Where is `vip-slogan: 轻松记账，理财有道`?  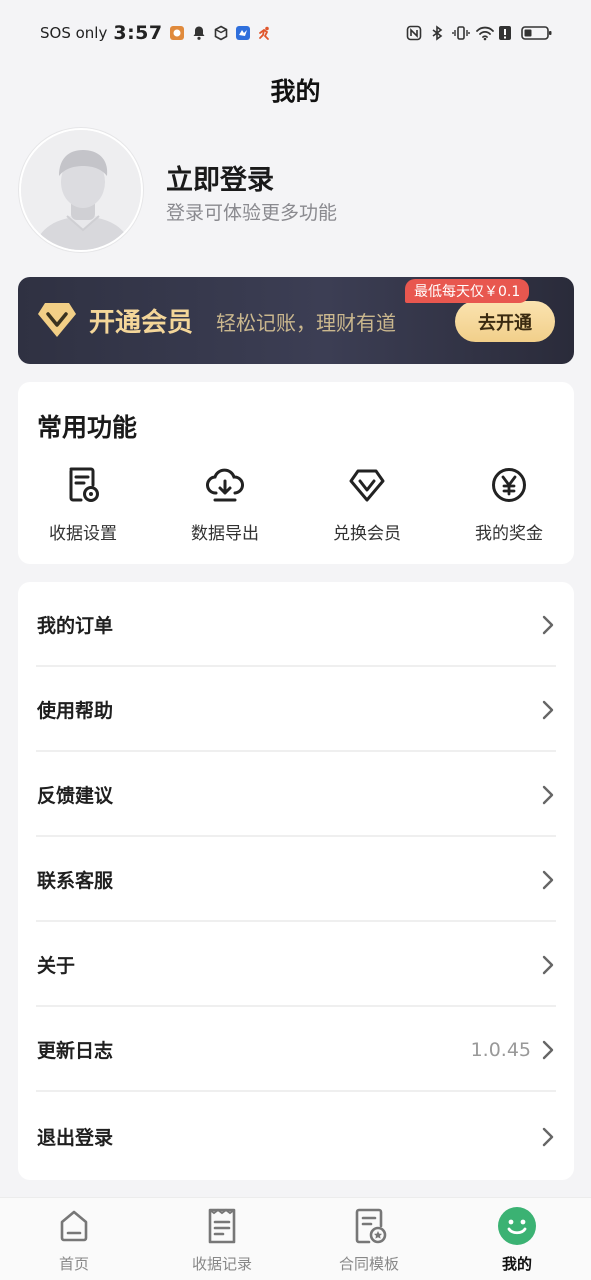 vip-slogan: 轻松记账，理财有道 is located at coordinates (306, 323).